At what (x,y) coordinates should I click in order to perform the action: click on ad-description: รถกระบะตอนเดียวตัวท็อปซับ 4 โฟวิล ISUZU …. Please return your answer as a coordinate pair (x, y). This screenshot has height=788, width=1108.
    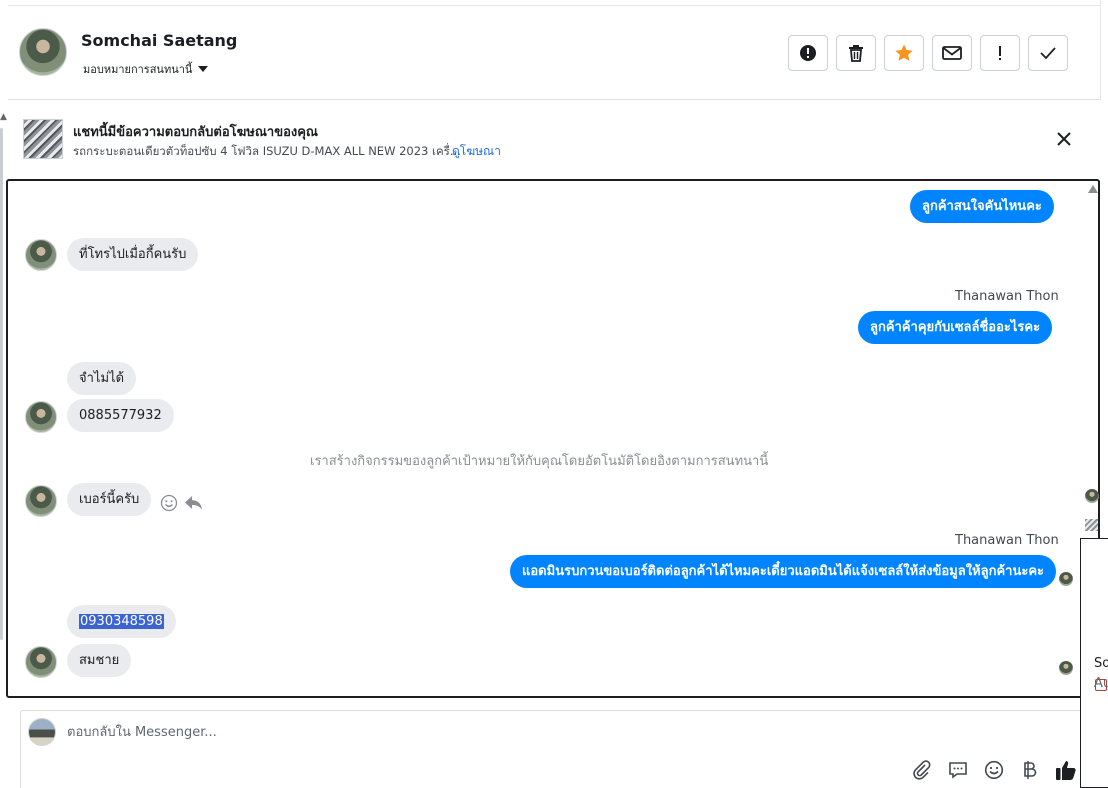
    Looking at the image, I should click on (267, 151).